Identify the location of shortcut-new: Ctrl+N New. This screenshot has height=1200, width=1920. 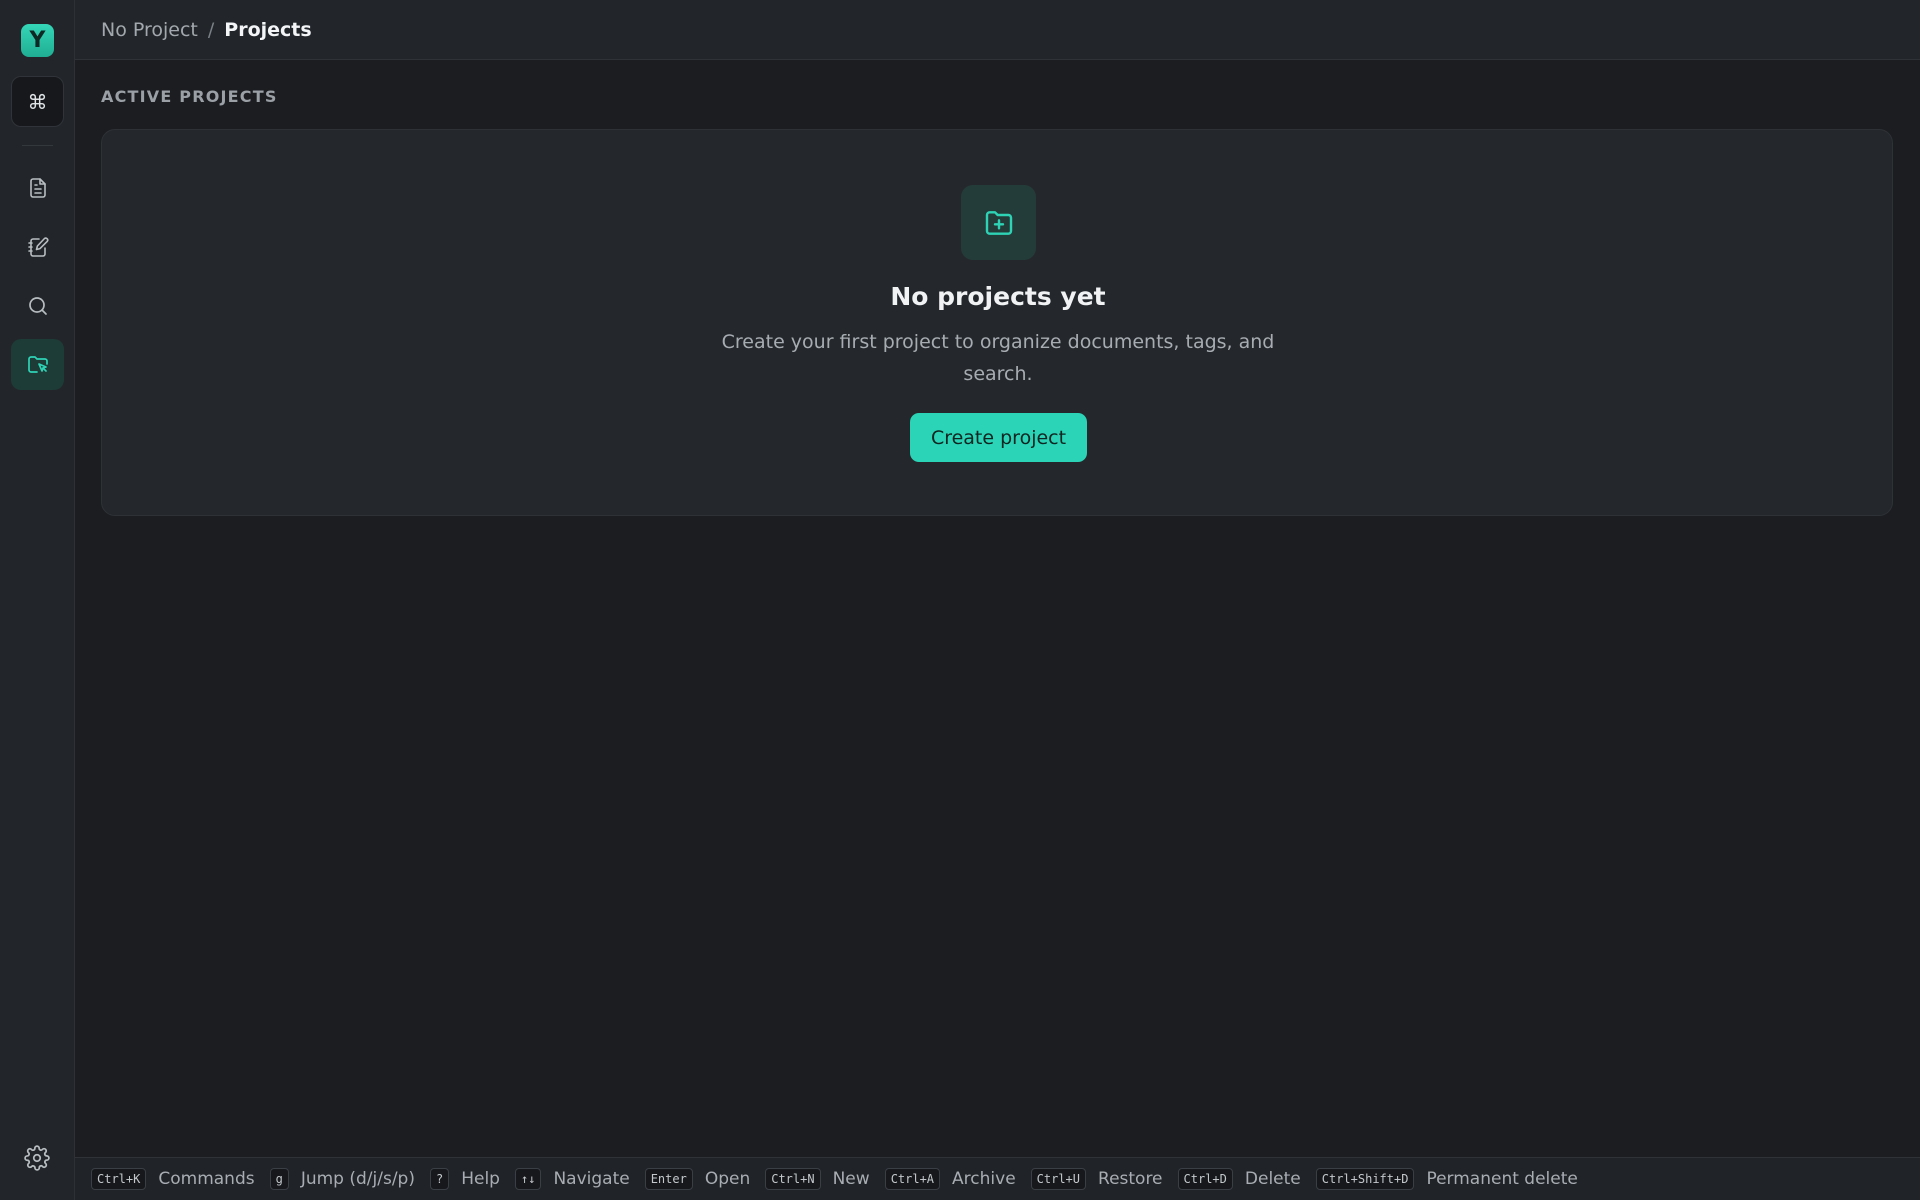
(817, 1179).